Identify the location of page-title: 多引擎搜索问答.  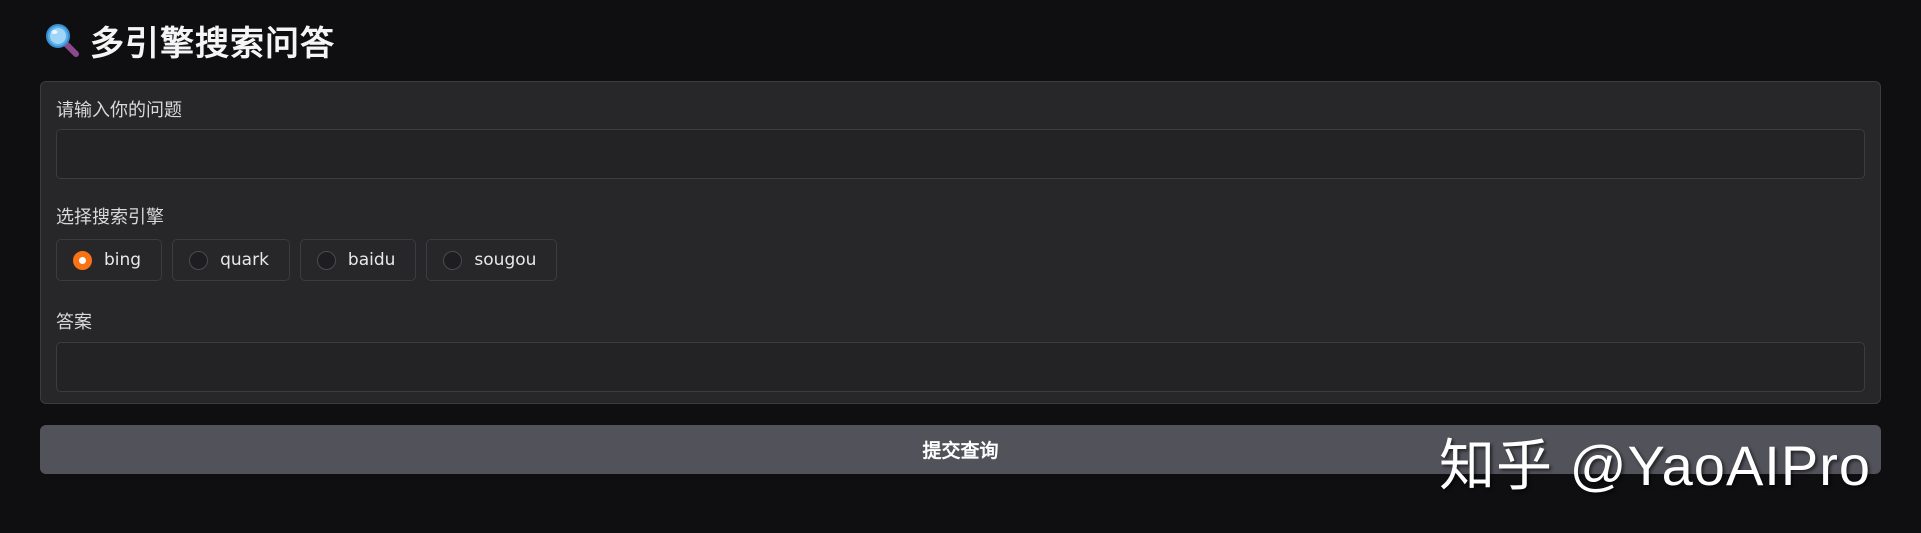
(212, 43).